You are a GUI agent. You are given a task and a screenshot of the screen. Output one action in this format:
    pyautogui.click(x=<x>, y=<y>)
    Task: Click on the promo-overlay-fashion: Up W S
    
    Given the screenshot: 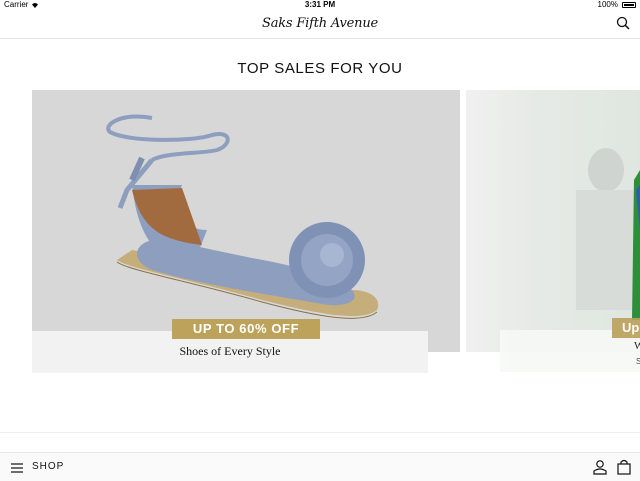 What is the action you would take?
    pyautogui.click(x=570, y=345)
    